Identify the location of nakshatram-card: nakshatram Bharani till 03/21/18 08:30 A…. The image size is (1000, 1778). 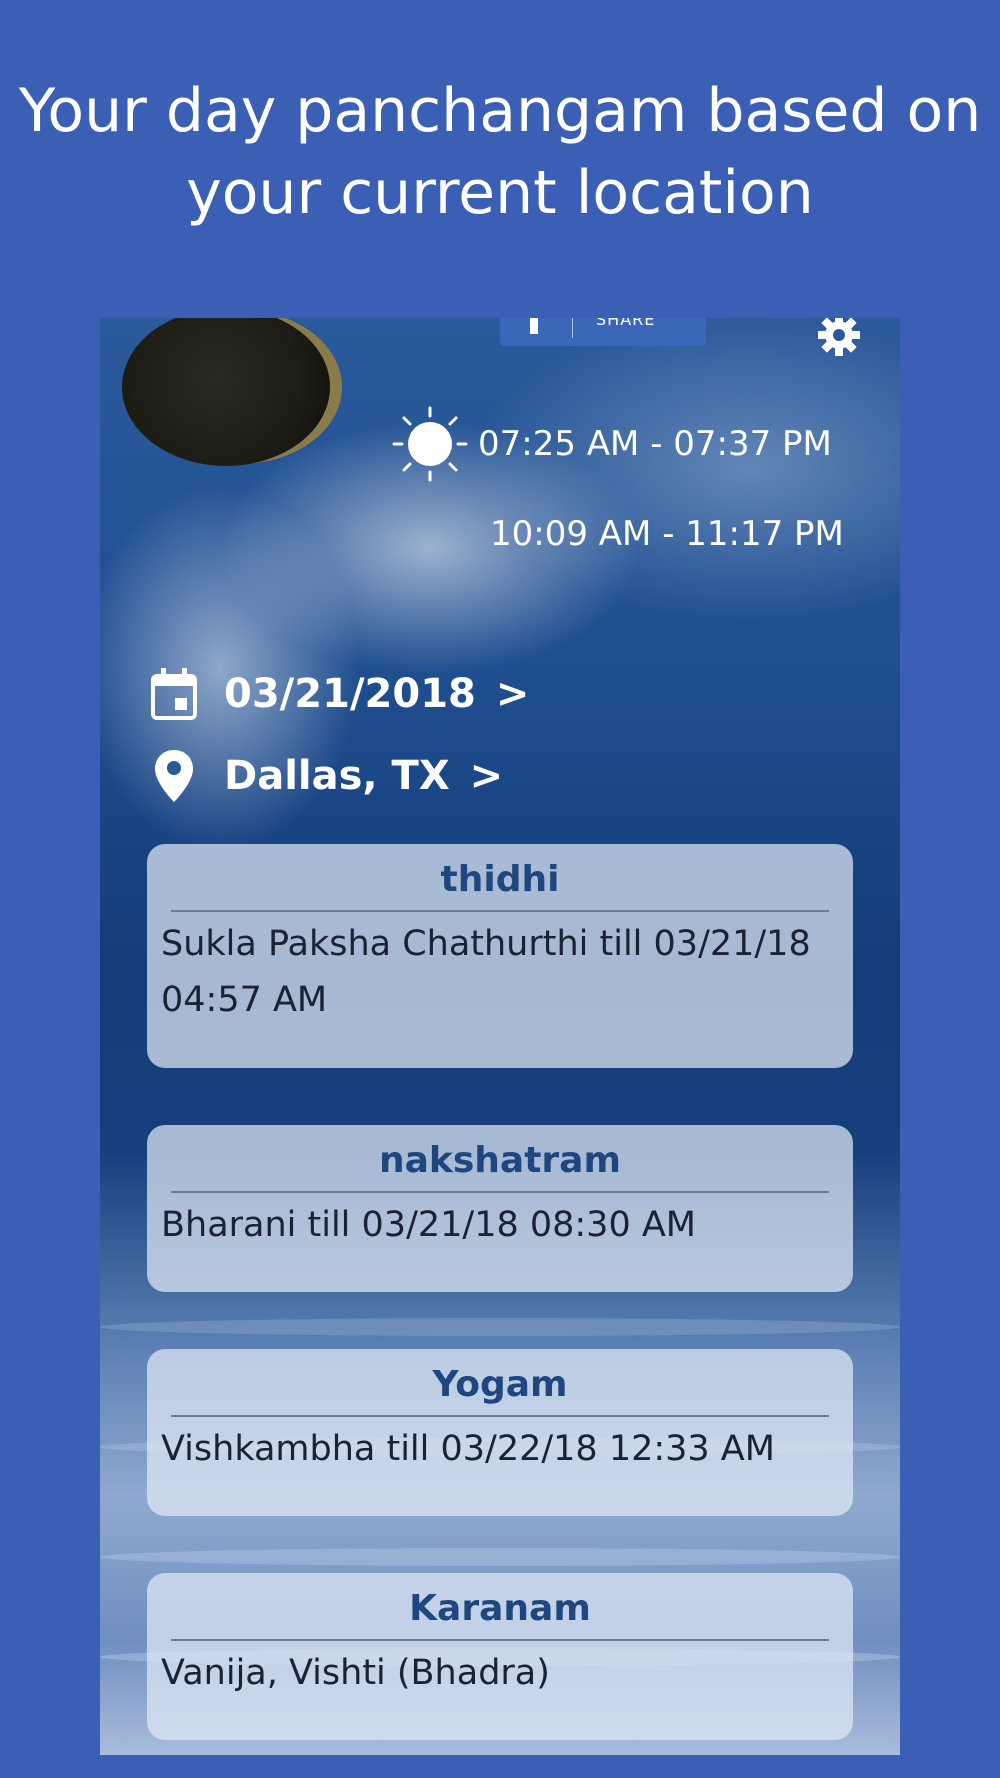
(500, 1208).